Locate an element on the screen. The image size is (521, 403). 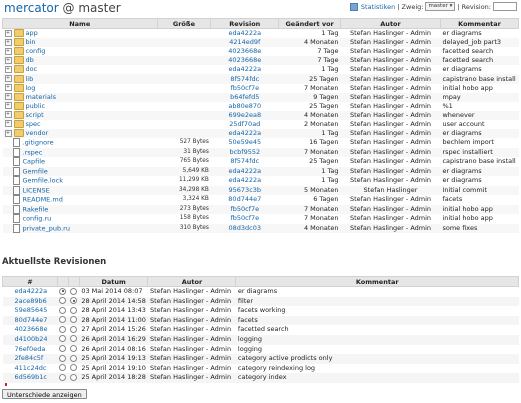
files-col-header: Geändert vor is located at coordinates (310, 23).